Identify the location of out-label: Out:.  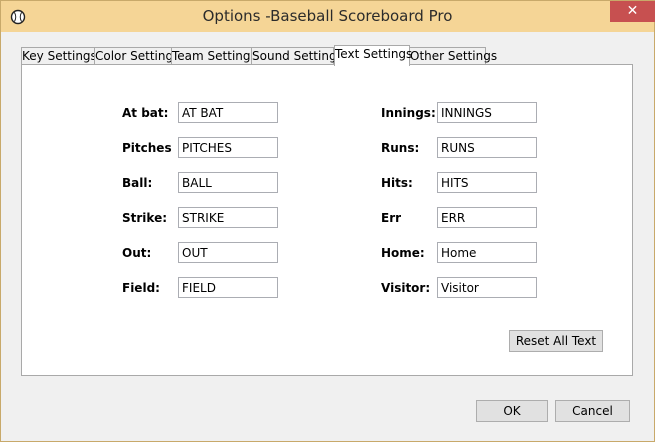
(137, 253).